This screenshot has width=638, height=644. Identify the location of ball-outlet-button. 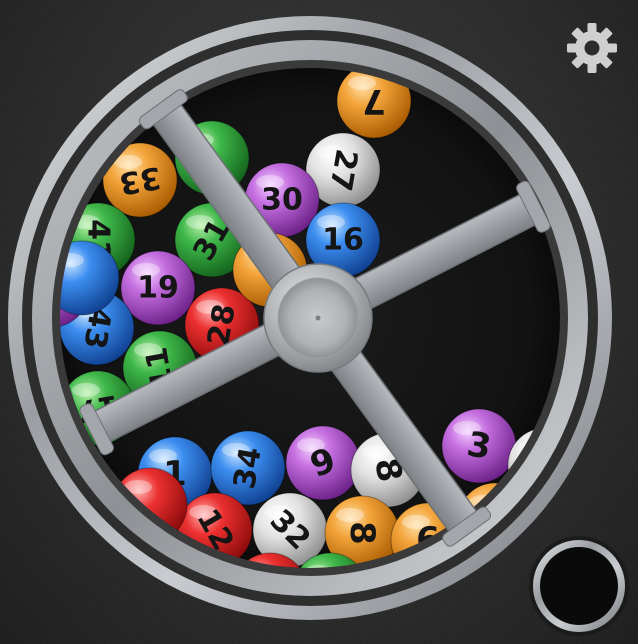
(579, 586).